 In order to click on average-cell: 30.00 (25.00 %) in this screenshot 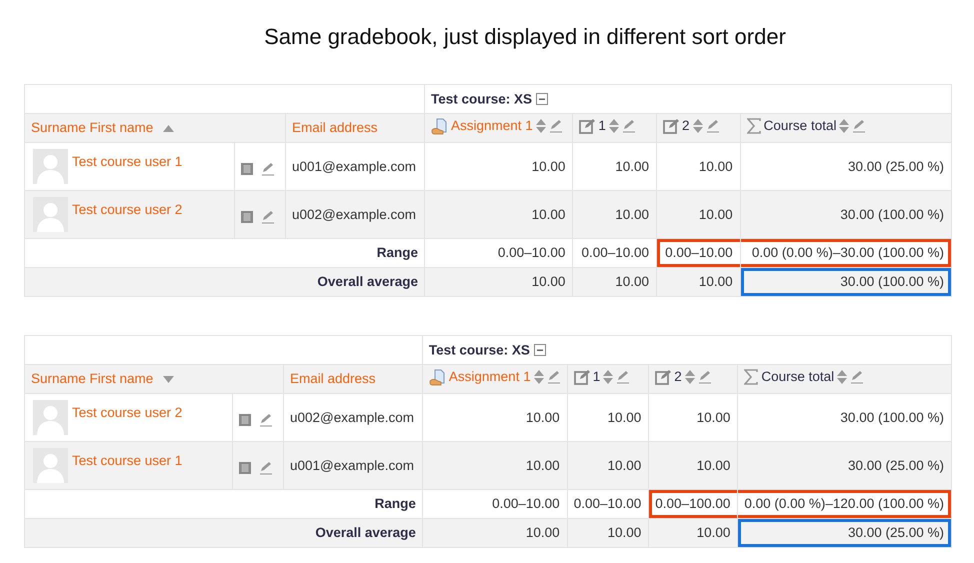, I will do `click(845, 533)`.